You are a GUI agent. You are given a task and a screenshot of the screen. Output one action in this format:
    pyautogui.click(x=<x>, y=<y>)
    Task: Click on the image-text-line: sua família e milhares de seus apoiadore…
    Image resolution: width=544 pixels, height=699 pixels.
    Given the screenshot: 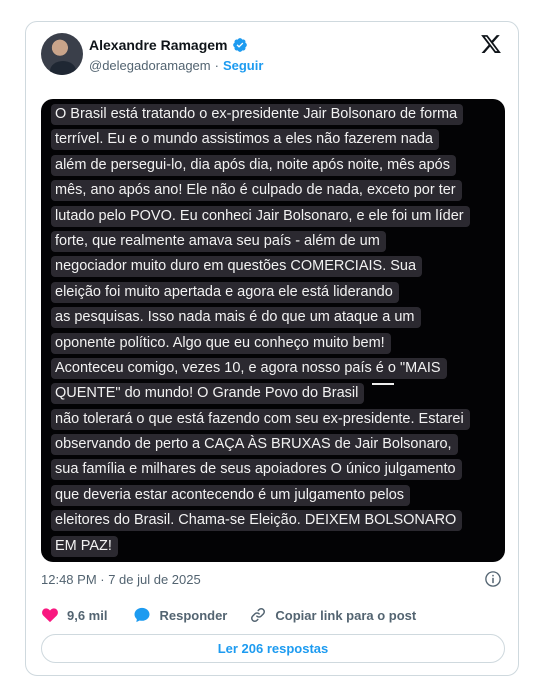 What is the action you would take?
    pyautogui.click(x=256, y=470)
    